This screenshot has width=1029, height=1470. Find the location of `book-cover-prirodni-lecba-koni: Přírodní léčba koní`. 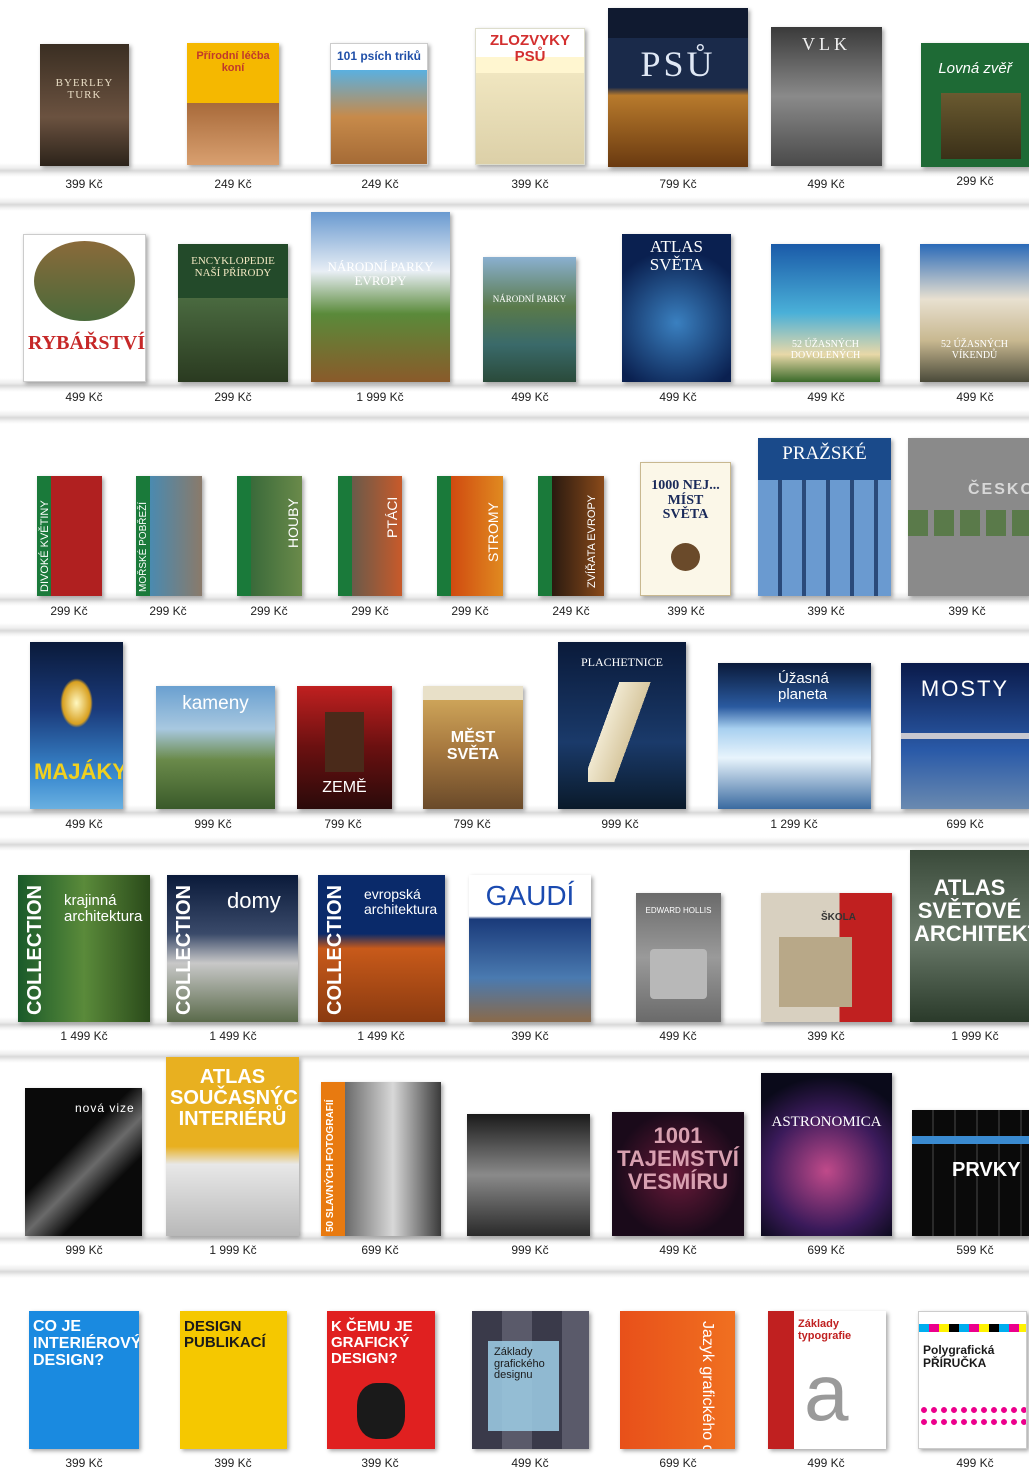

book-cover-prirodni-lecba-koni: Přírodní léčba koní is located at coordinates (233, 104).